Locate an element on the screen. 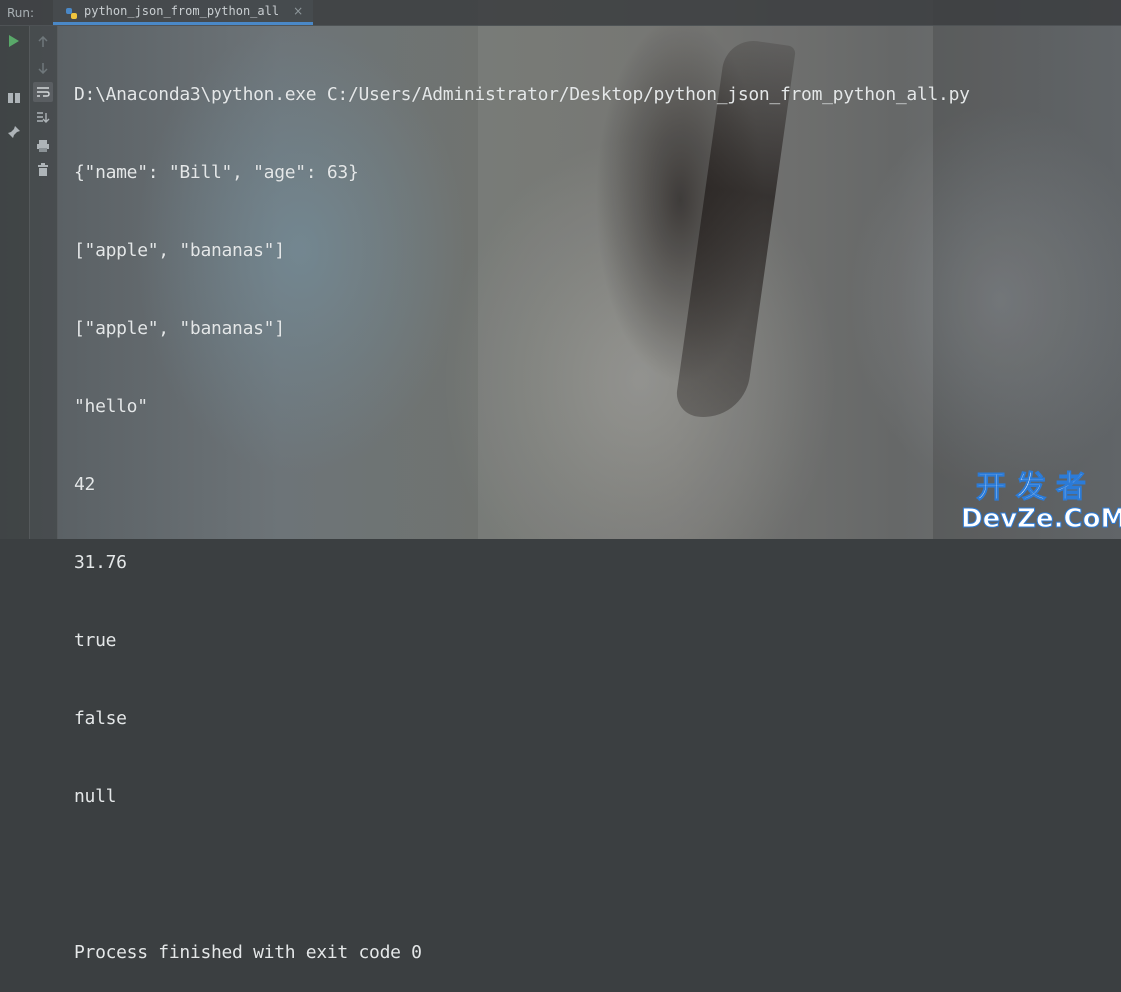 This screenshot has height=992, width=1121. run-tab-label: python_json_from_python_all is located at coordinates (182, 11).